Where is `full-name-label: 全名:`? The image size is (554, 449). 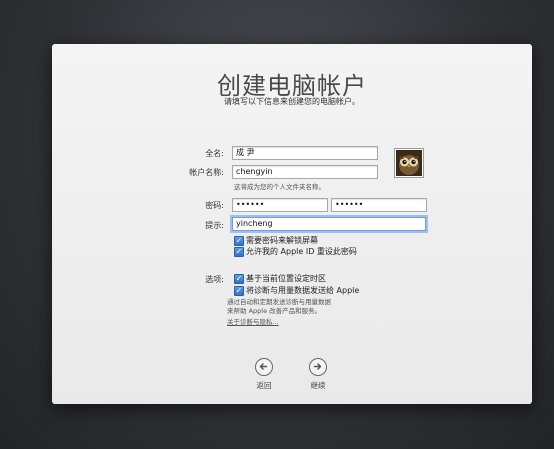
full-name-label: 全名: is located at coordinates (214, 153).